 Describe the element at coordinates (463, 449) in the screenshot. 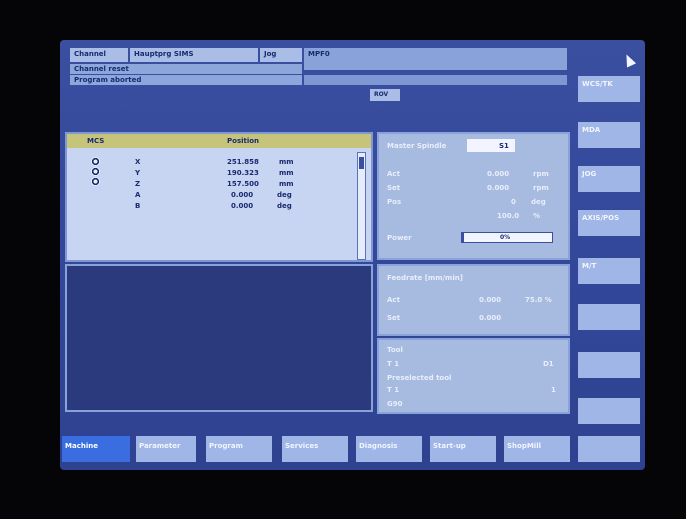

I see `softkey-start-up: Start-up` at that location.